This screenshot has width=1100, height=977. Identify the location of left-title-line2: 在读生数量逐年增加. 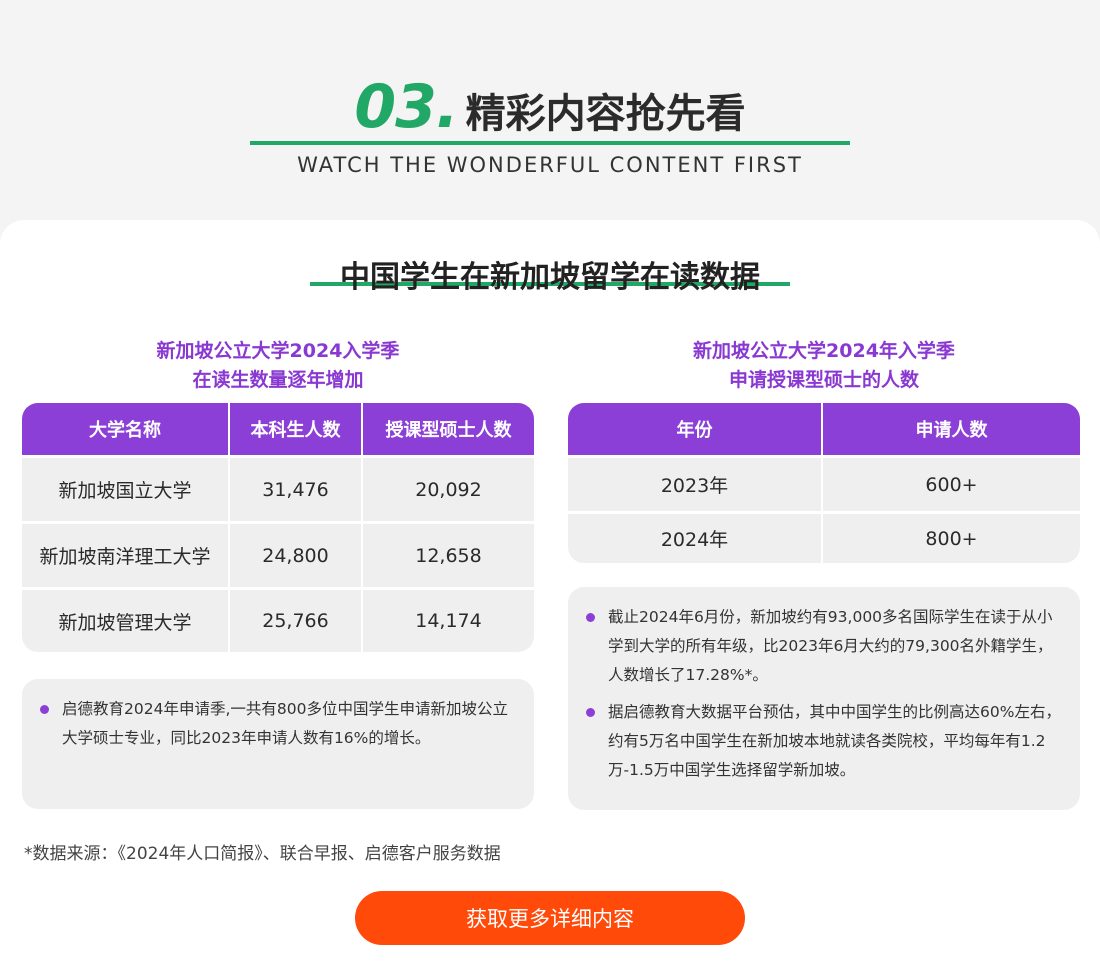
(278, 380).